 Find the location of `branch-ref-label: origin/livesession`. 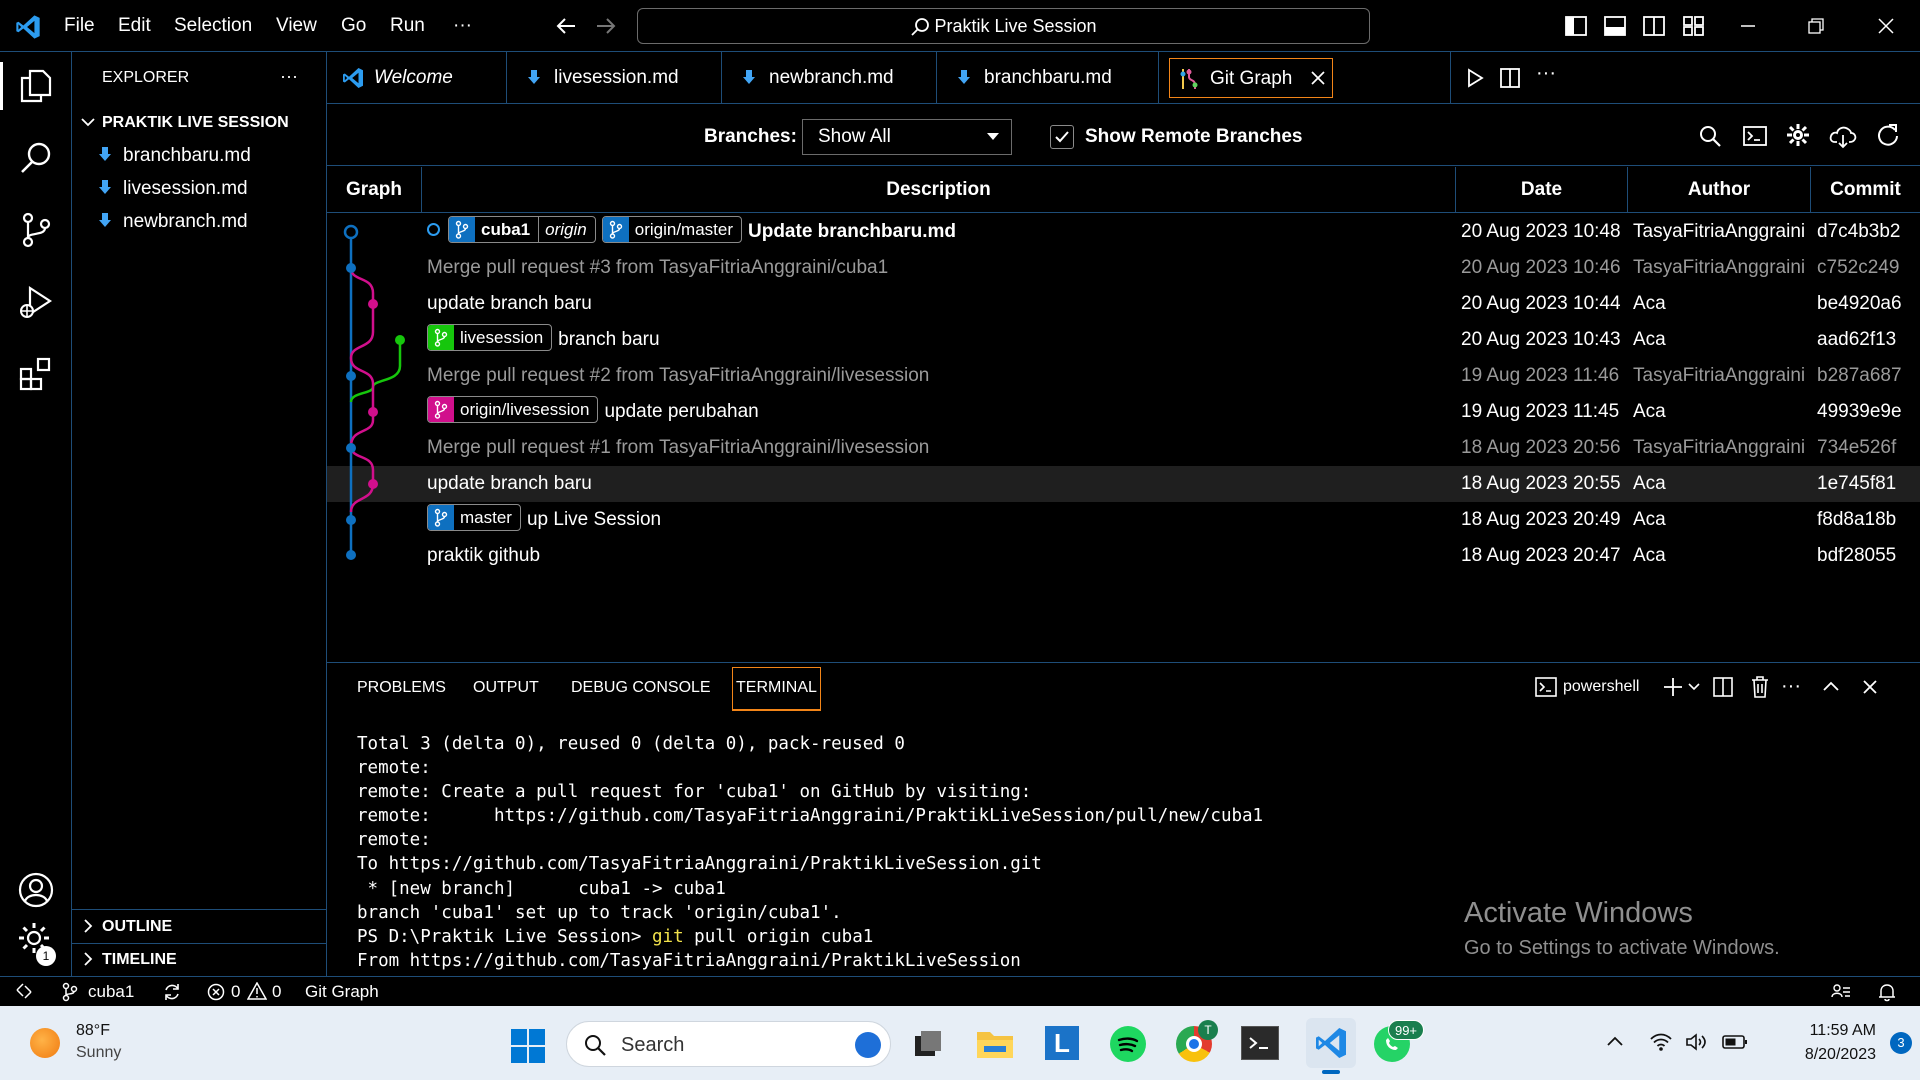

branch-ref-label: origin/livesession is located at coordinates (513, 410).